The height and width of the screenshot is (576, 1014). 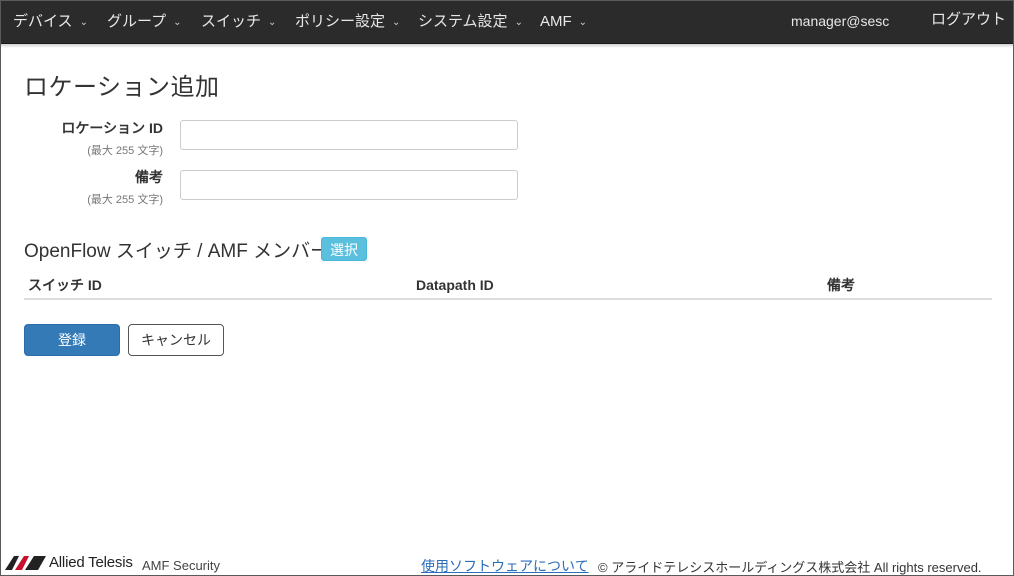 I want to click on register-button: 登録, so click(x=72, y=340).